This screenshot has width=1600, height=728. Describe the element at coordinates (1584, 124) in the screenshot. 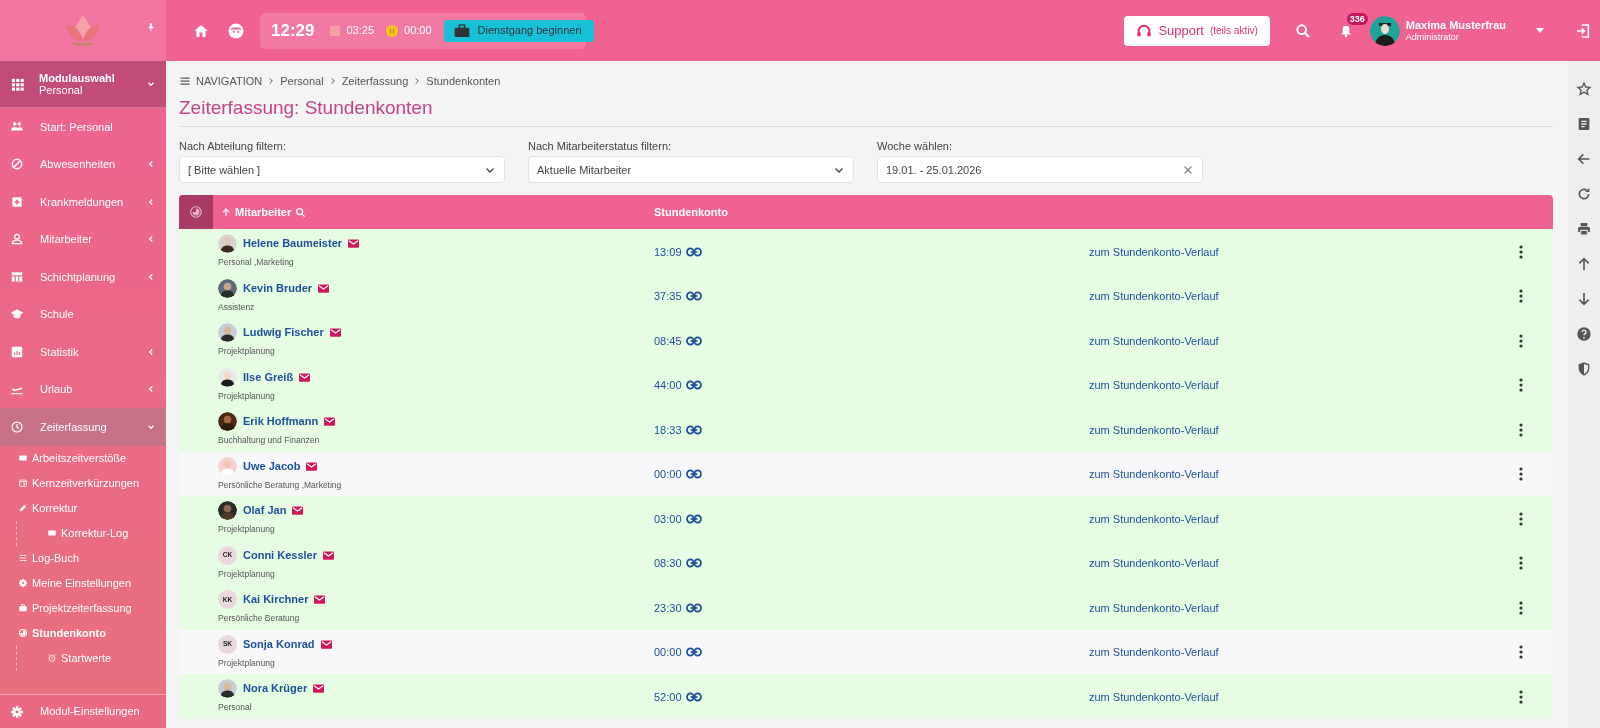

I see `notes-icon` at that location.